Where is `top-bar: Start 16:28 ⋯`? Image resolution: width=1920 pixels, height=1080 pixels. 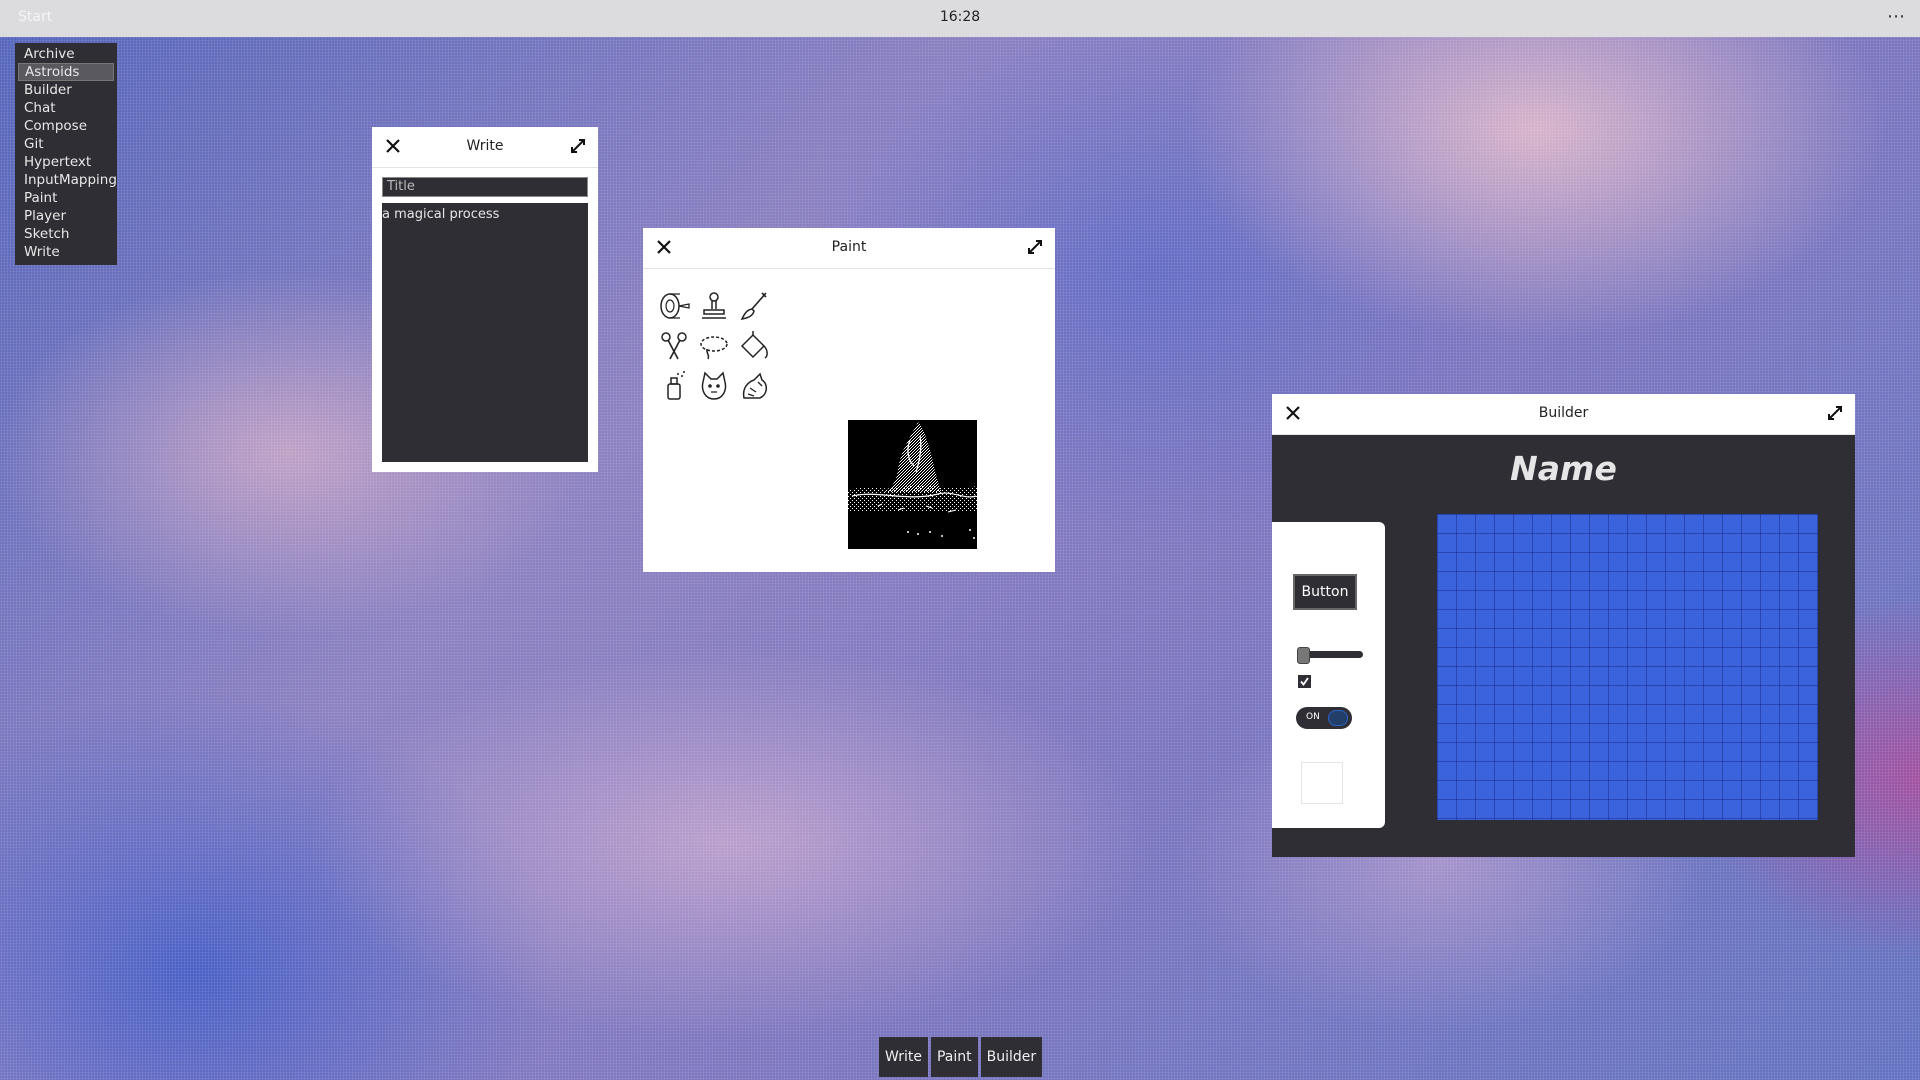 top-bar: Start 16:28 ⋯ is located at coordinates (960, 18).